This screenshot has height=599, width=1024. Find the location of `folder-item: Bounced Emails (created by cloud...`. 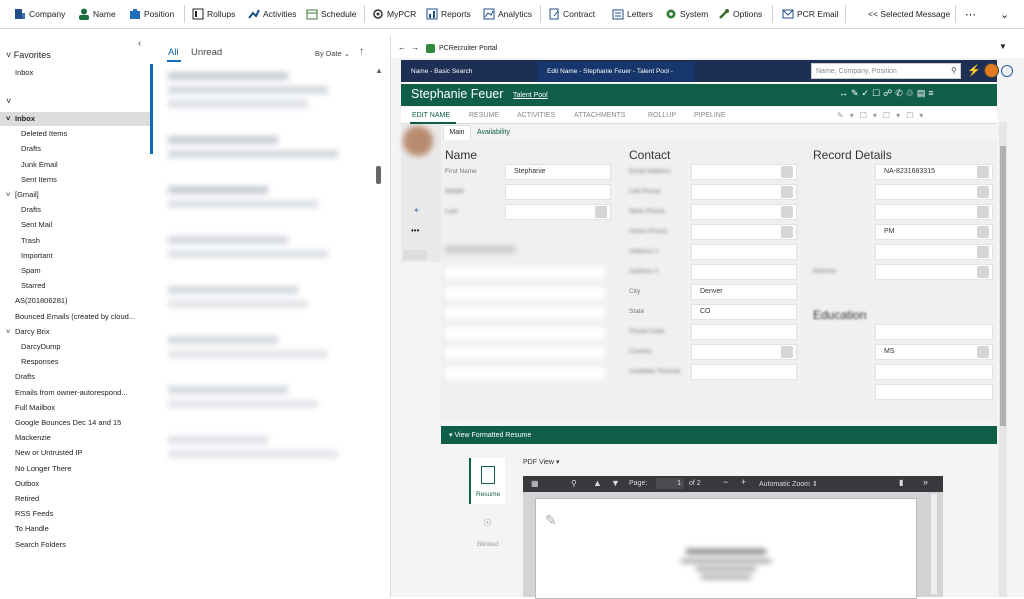

folder-item: Bounced Emails (created by cloud... is located at coordinates (80, 317).